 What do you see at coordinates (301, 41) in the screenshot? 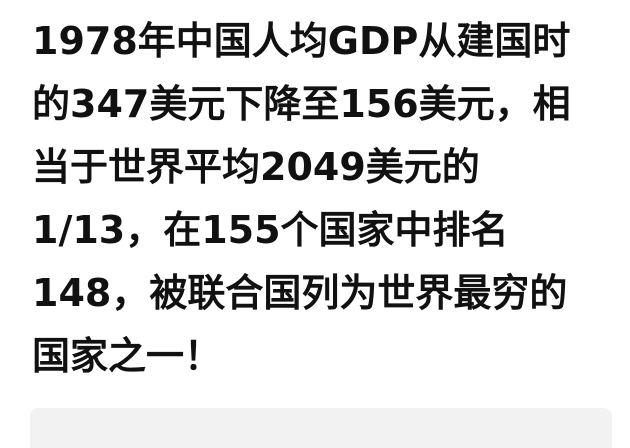
I see `post-text-line: 1978年中国人均GDP从建国时` at bounding box center [301, 41].